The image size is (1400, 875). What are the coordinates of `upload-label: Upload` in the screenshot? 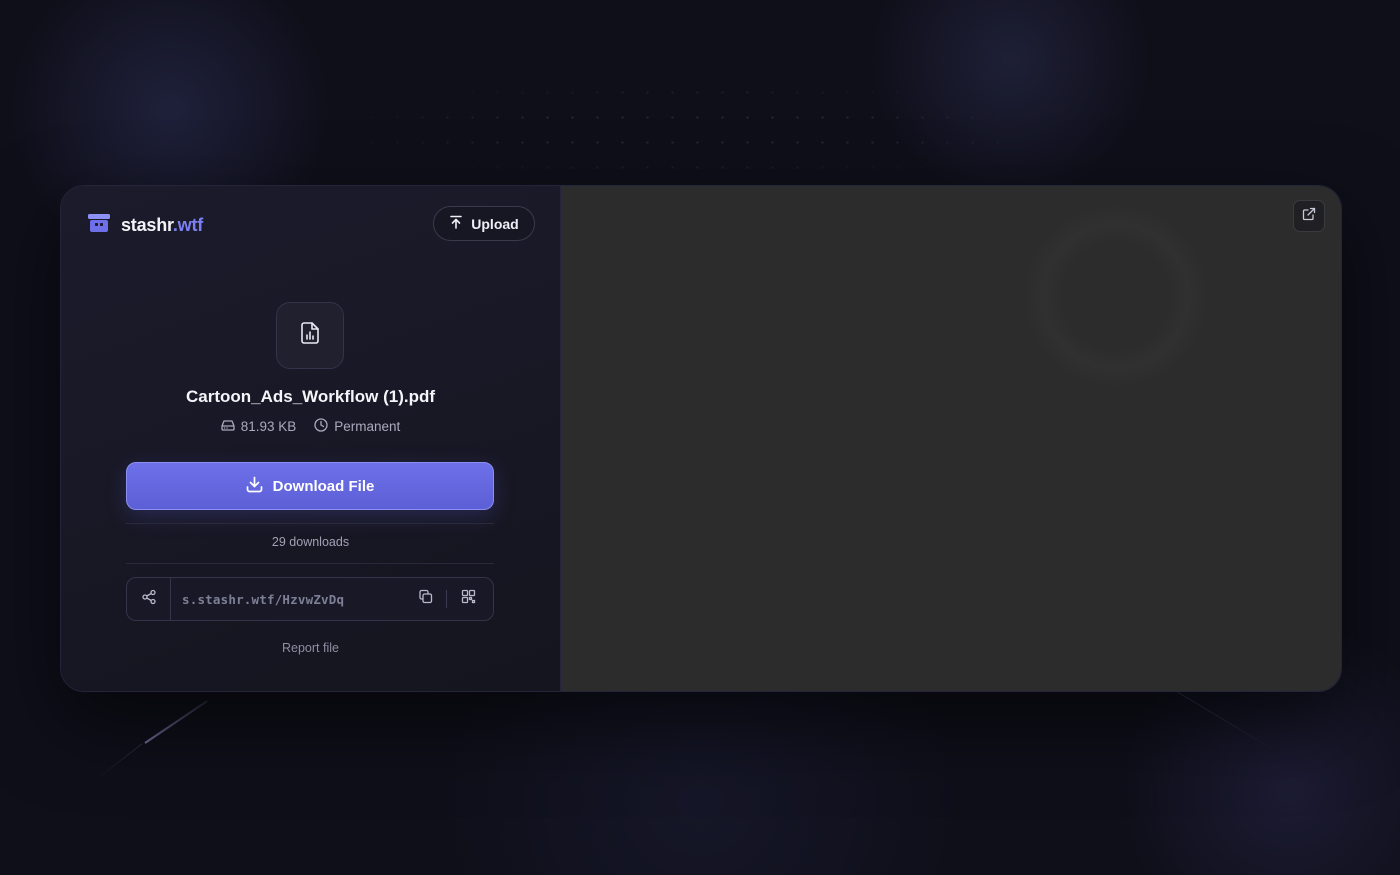 It's located at (495, 223).